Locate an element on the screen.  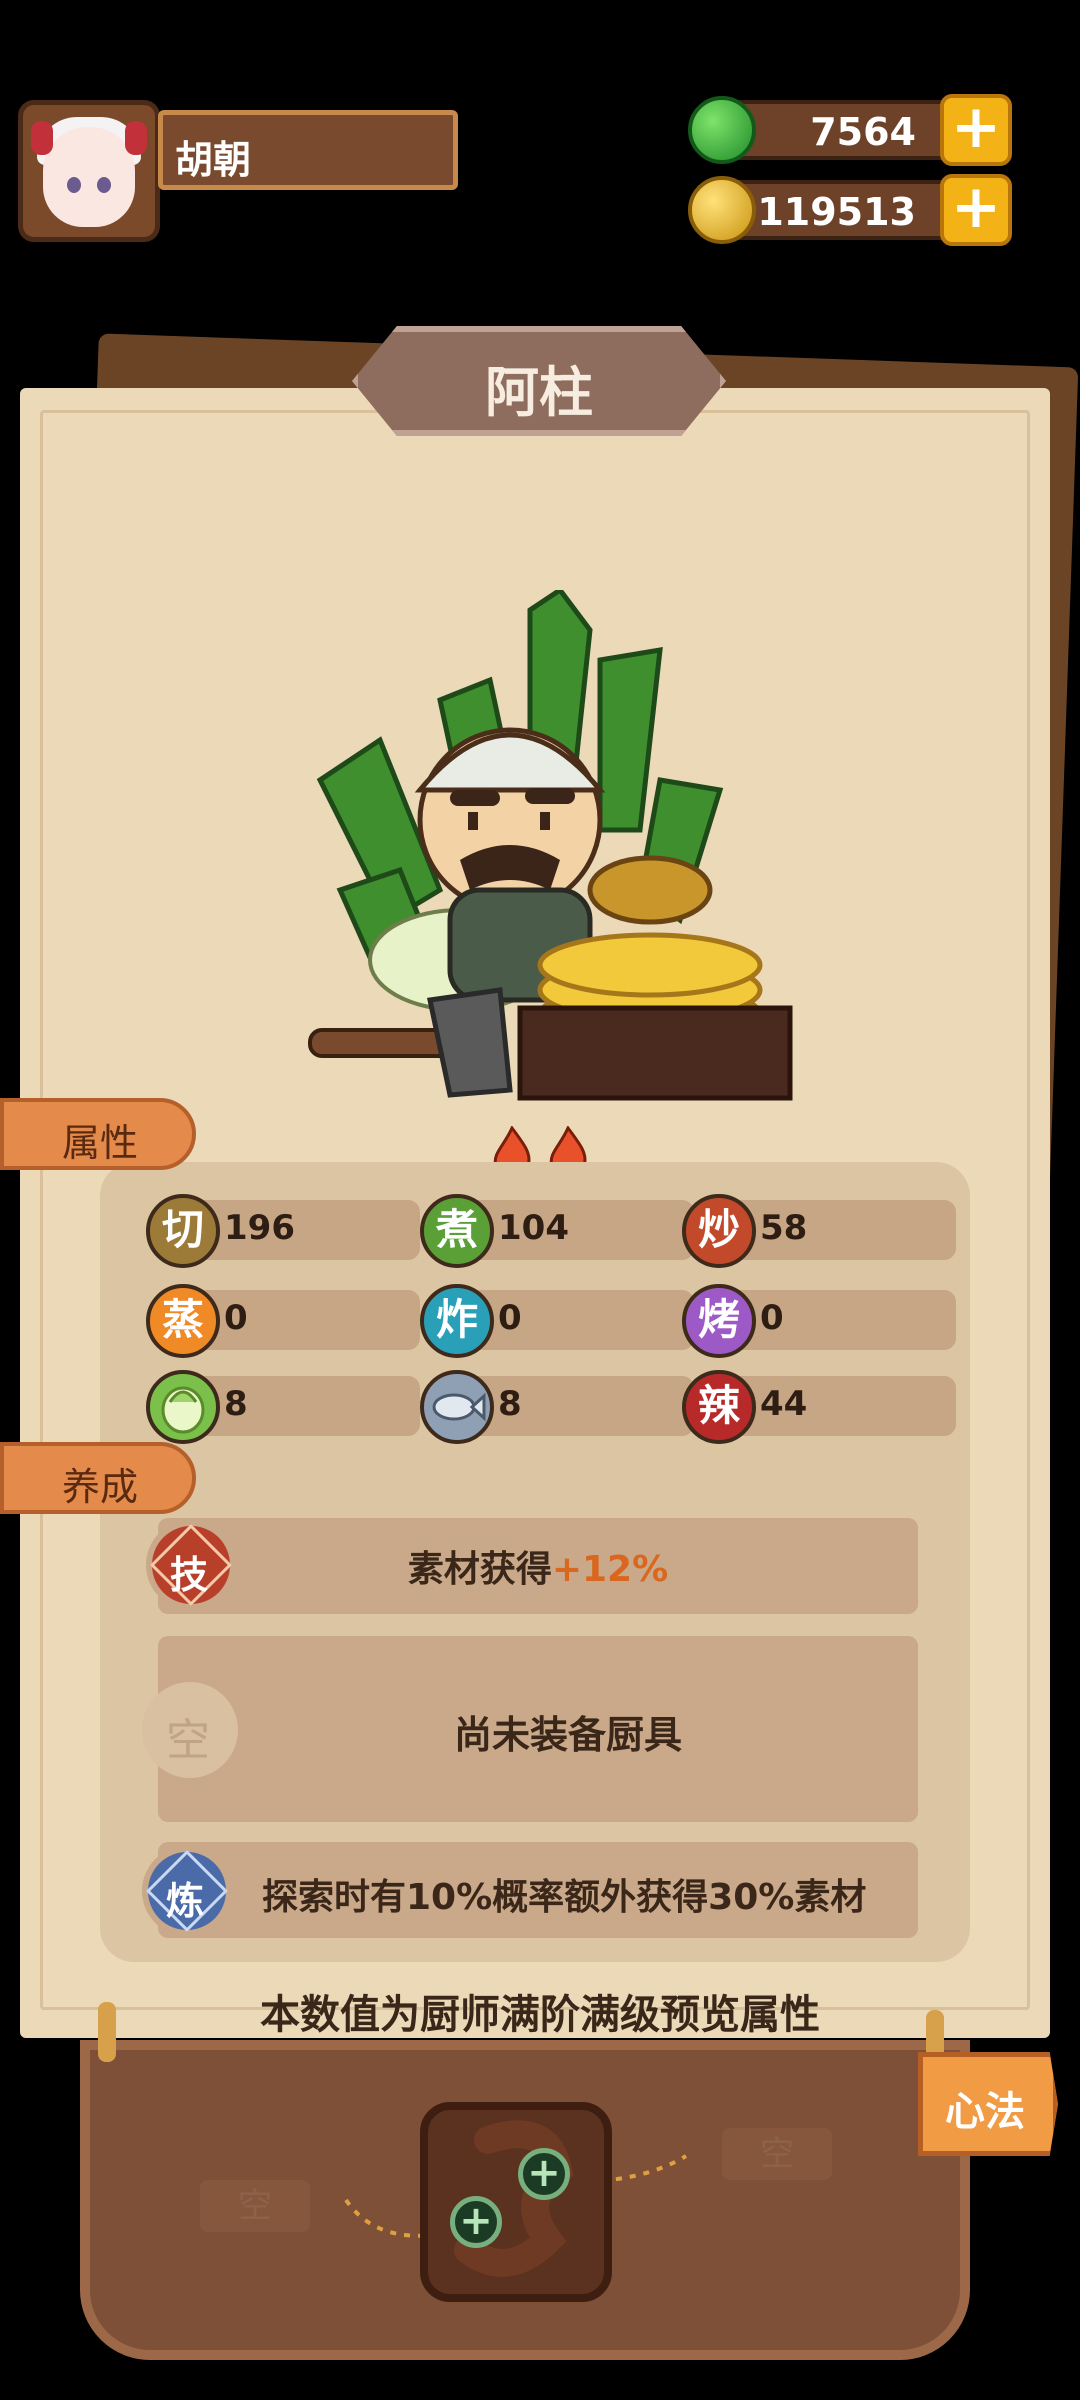
skill-text: 素材获得+12% is located at coordinates (538, 1566).